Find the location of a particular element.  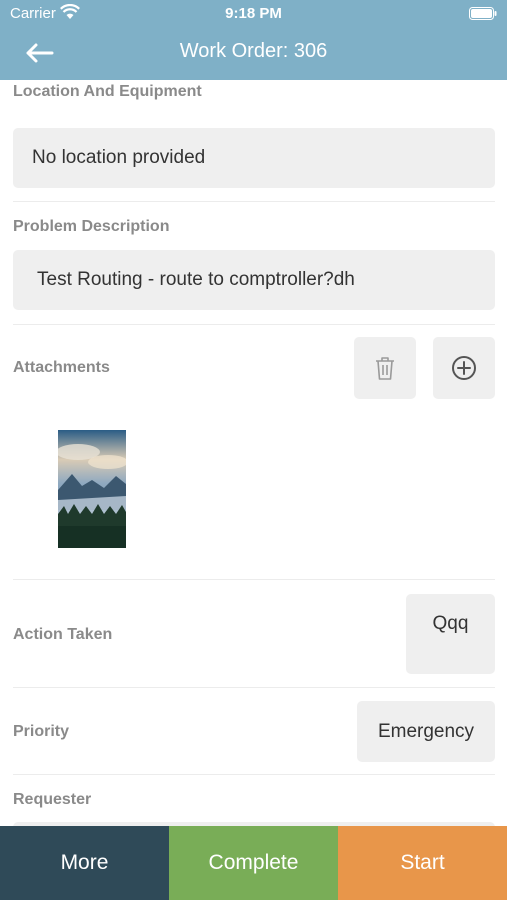

attachment-thumbnail is located at coordinates (92, 489).